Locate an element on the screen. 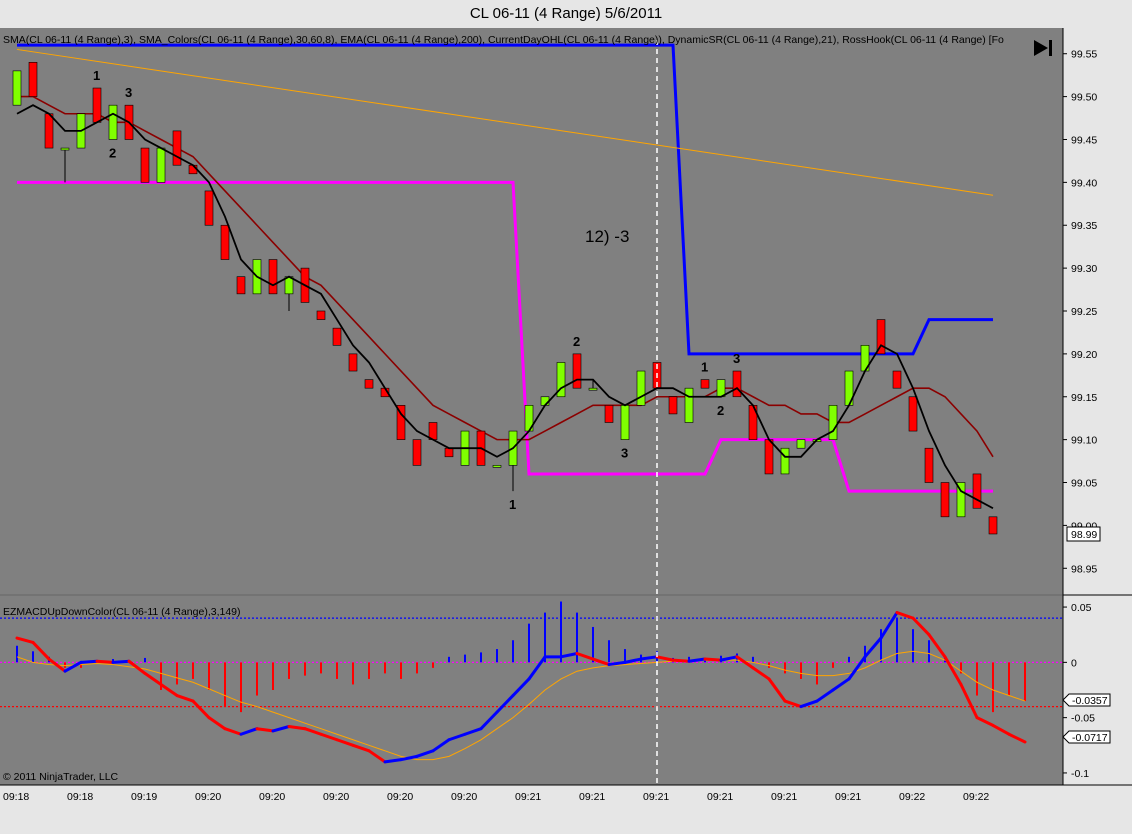  macd-value-text-1: -0.0357 is located at coordinates (1090, 701).